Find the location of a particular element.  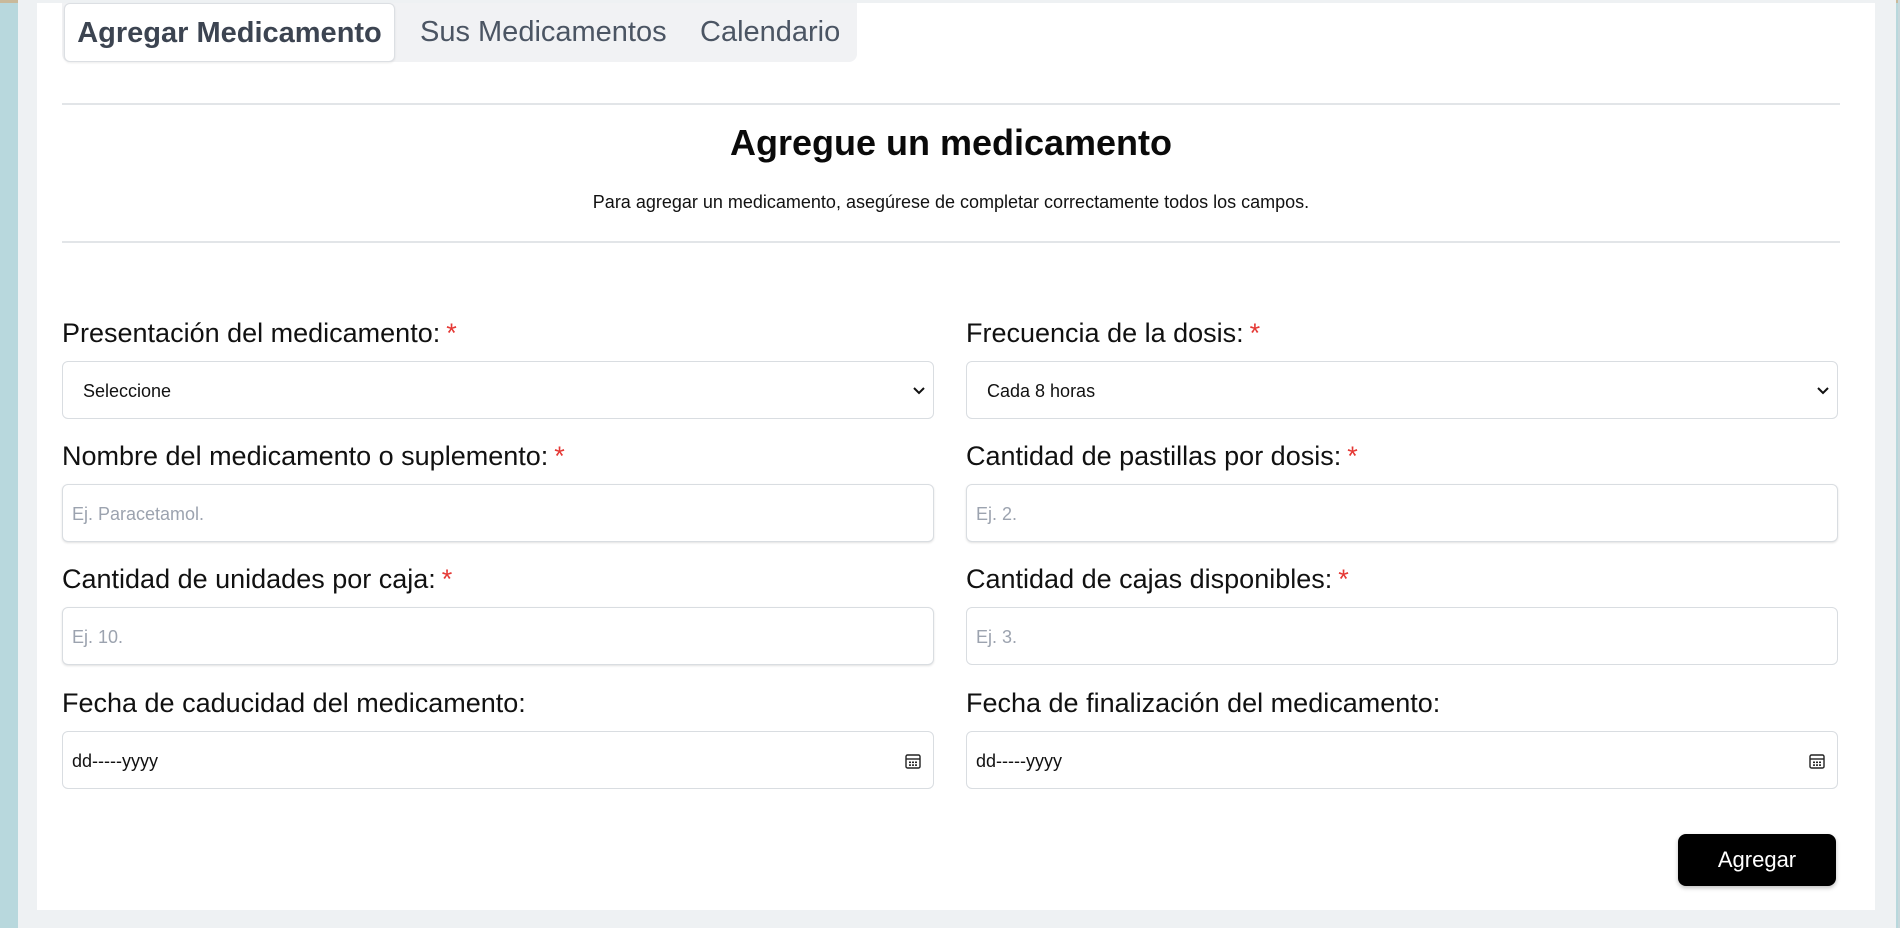

presentation-select: Seleccione is located at coordinates (498, 390).